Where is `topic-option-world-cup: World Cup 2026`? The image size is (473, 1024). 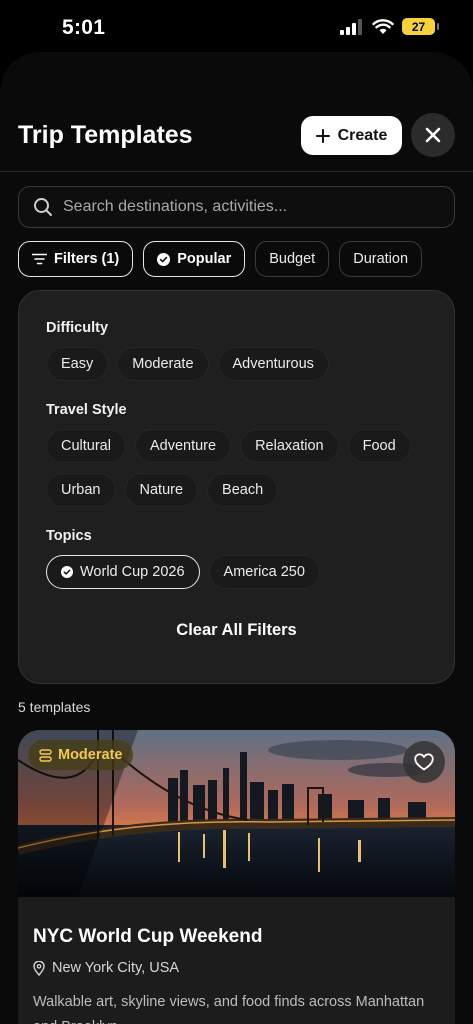
topic-option-world-cup: World Cup 2026 is located at coordinates (123, 572).